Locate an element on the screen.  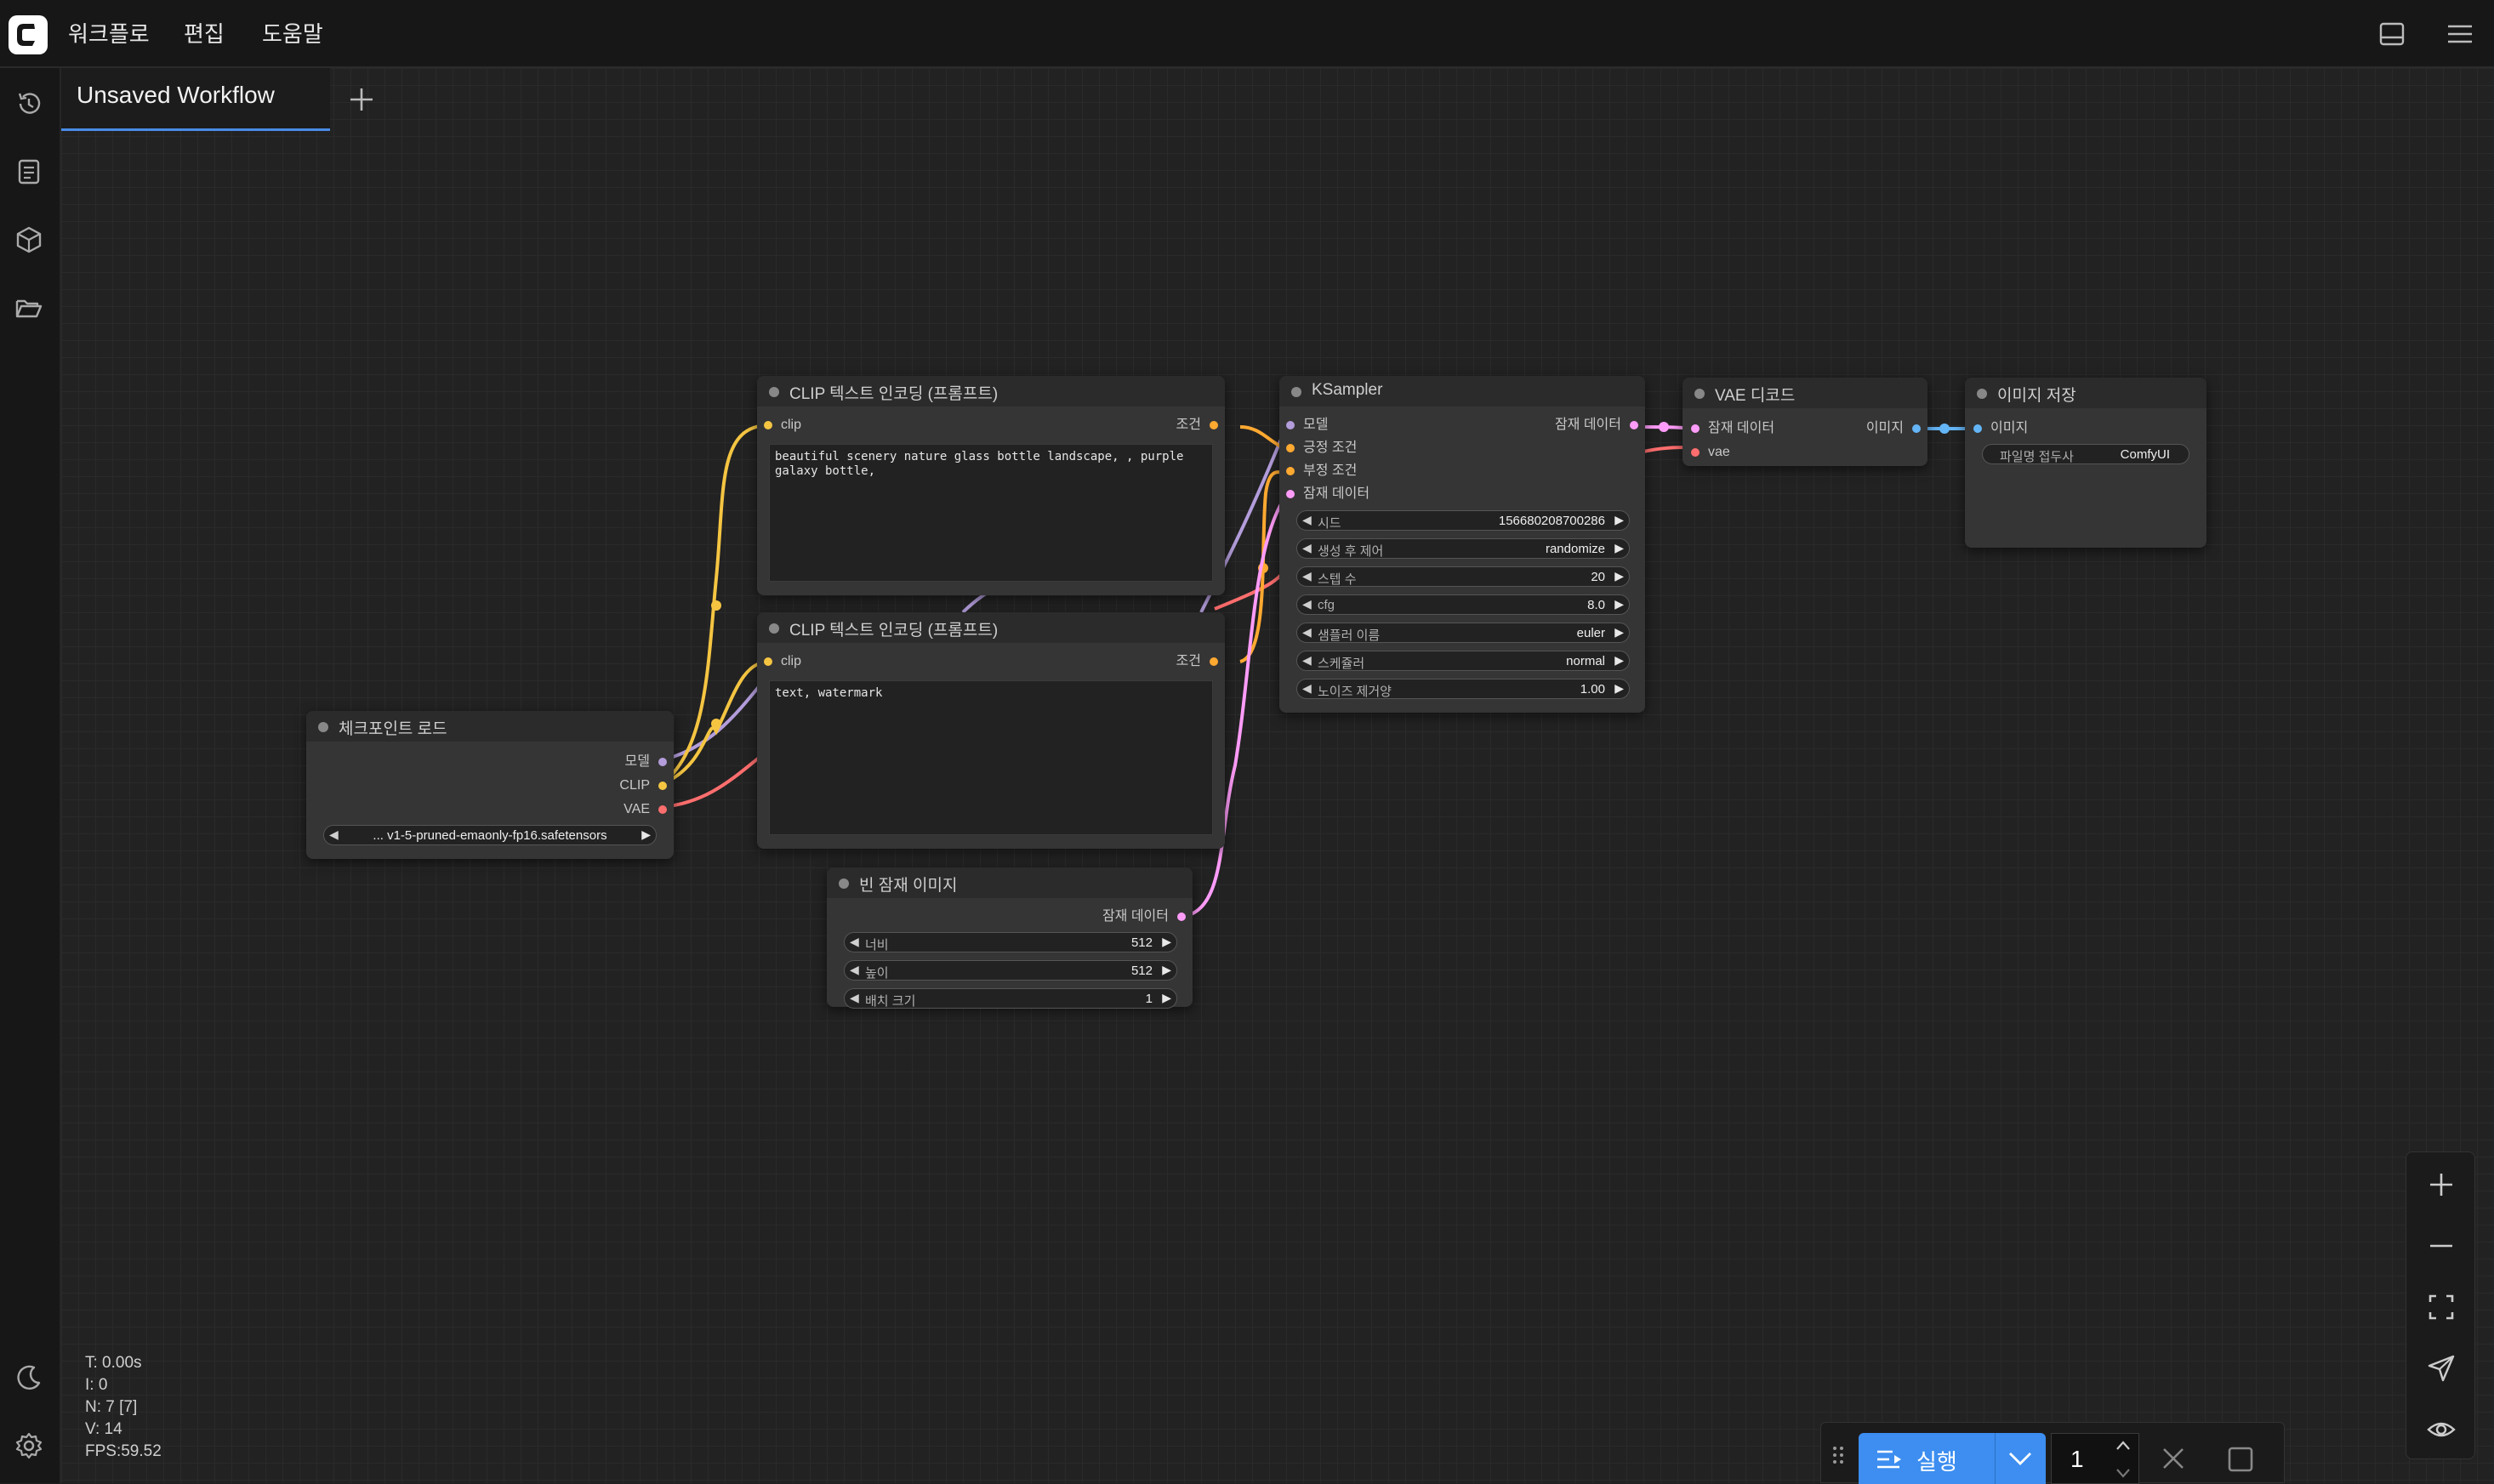
widget-control-after-generate: ◀ 생성 후 제어 randomize ▶ is located at coordinates (1463, 548).